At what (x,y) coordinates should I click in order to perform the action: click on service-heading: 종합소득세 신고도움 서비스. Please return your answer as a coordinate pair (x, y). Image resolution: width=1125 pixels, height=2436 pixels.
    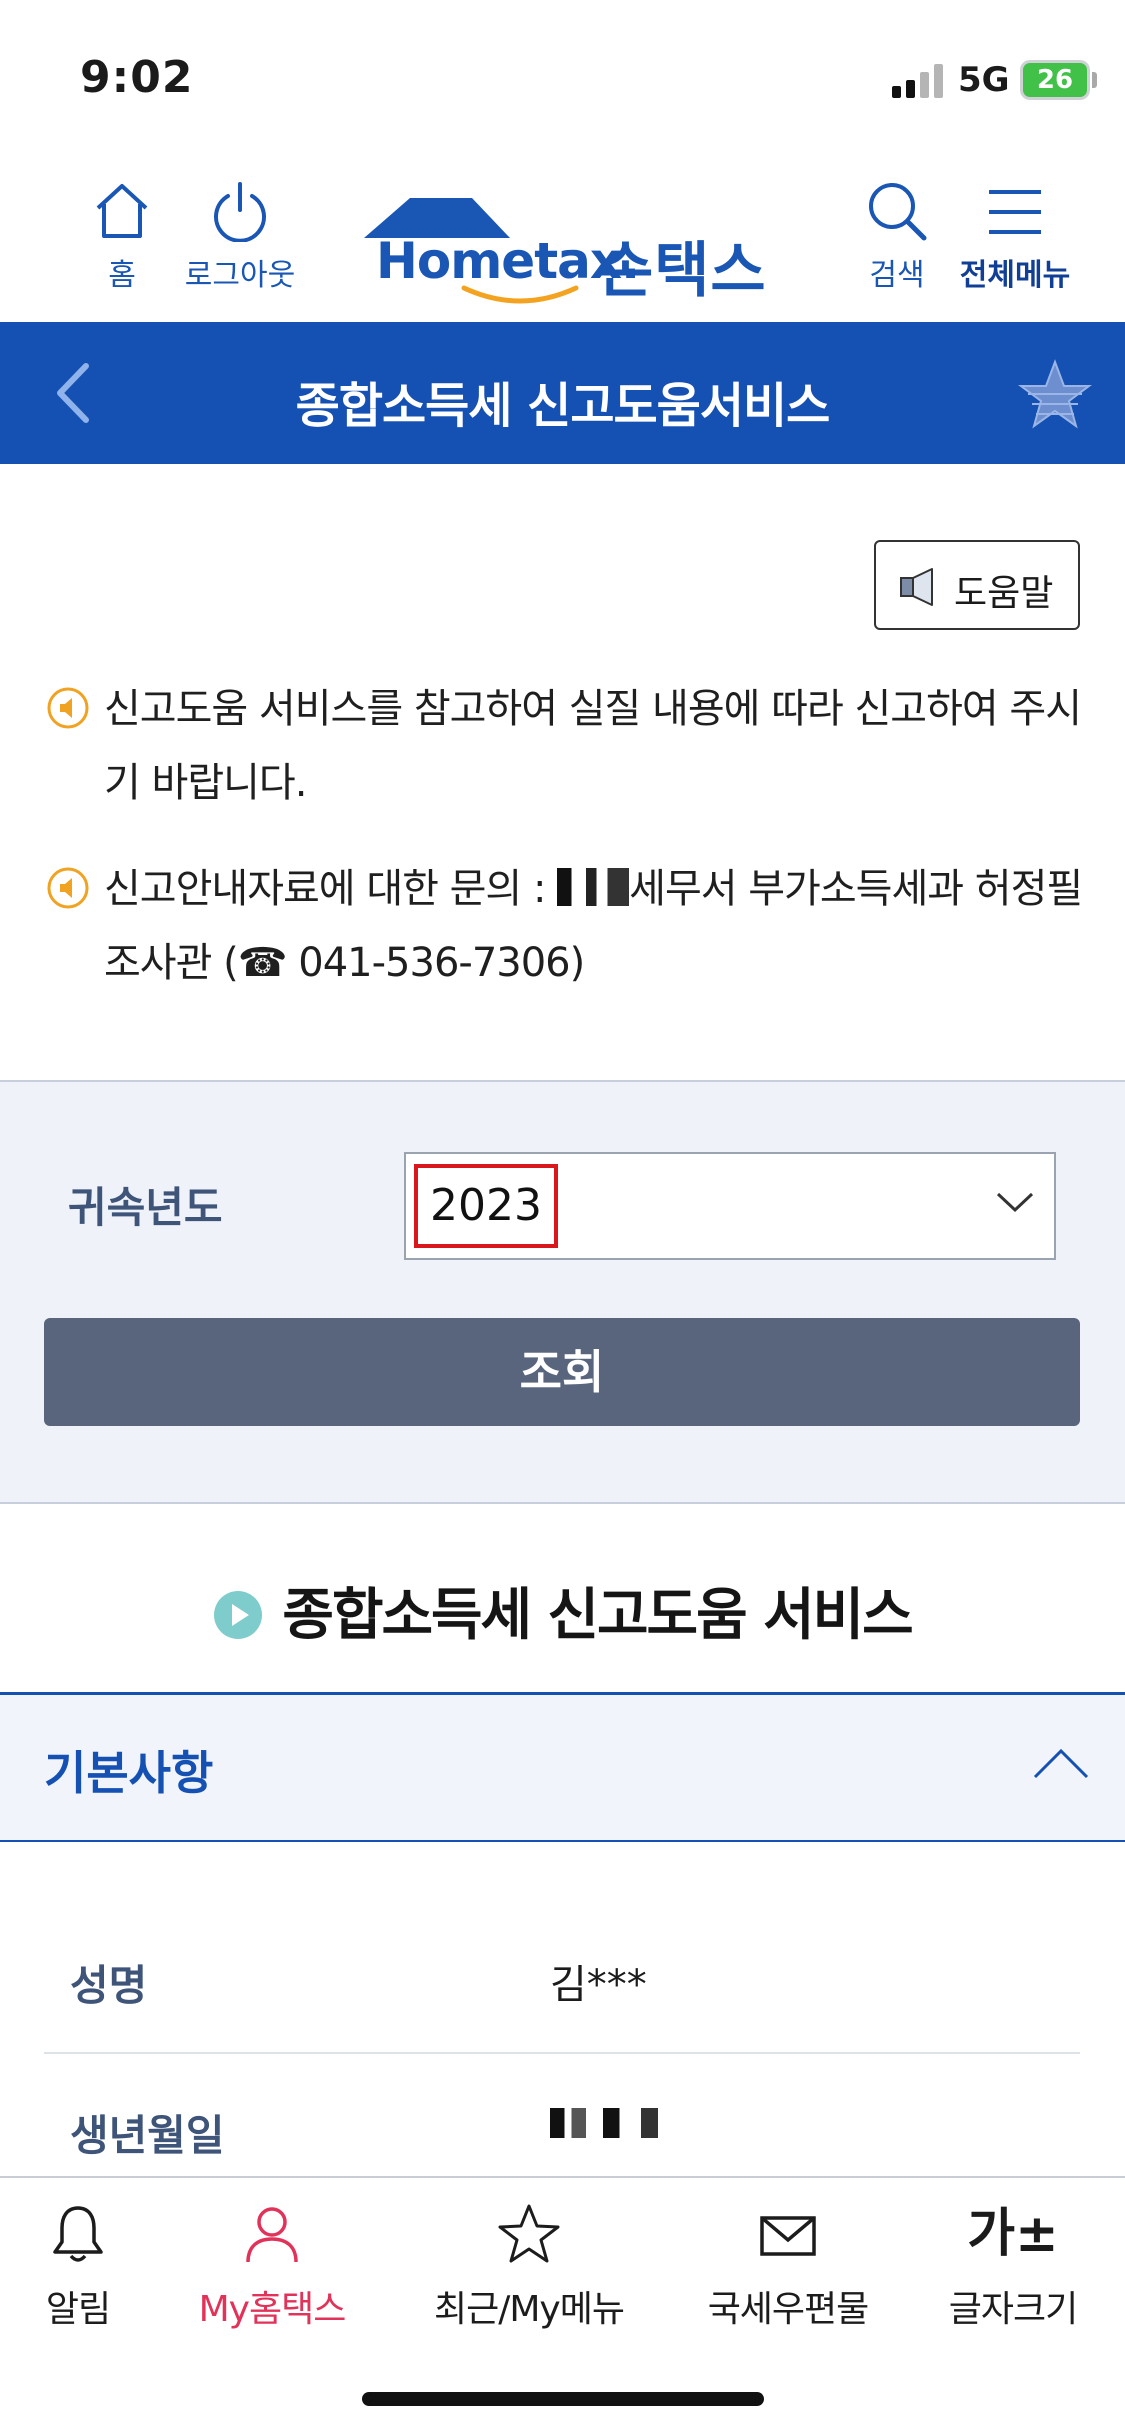
    Looking at the image, I should click on (562, 1610).